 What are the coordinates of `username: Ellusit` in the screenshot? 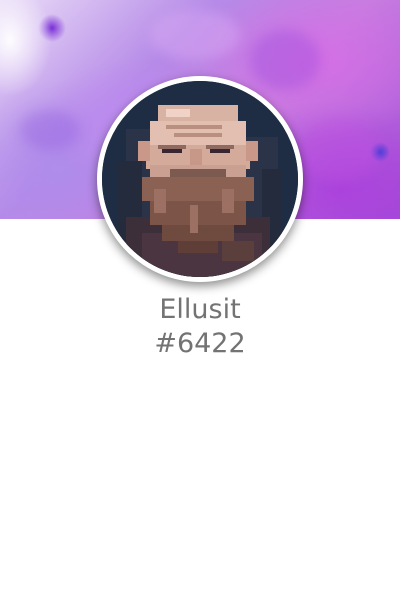 It's located at (200, 309).